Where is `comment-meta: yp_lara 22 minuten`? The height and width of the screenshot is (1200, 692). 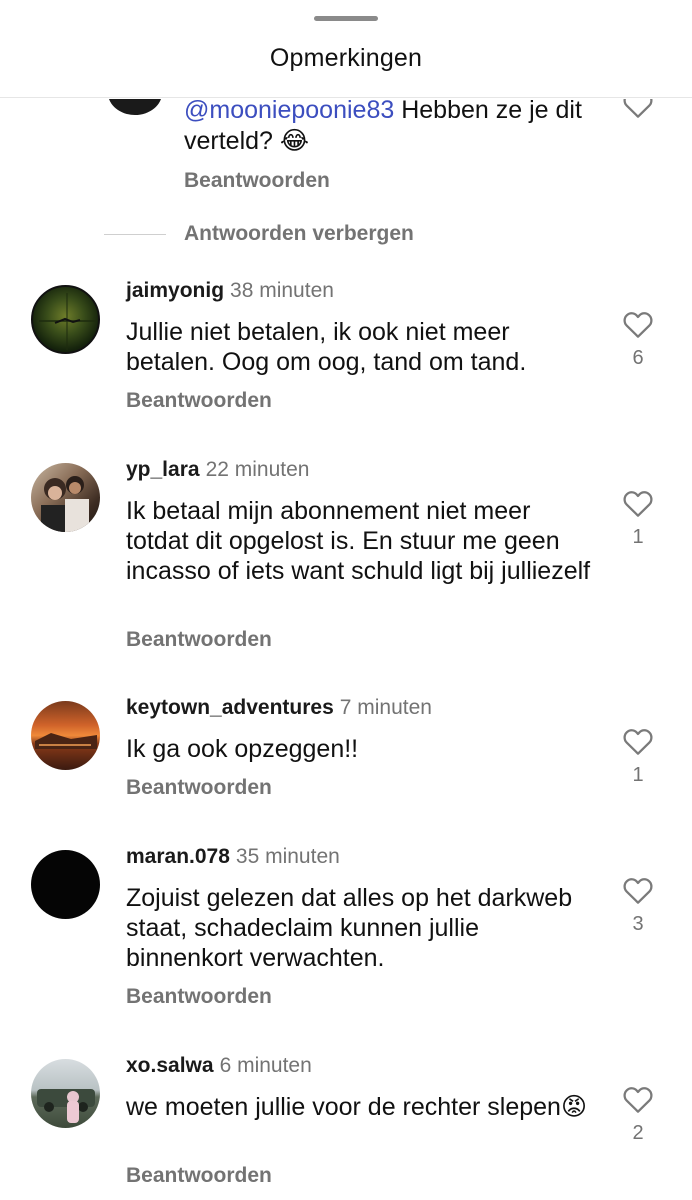 comment-meta: yp_lara 22 minuten is located at coordinates (217, 470).